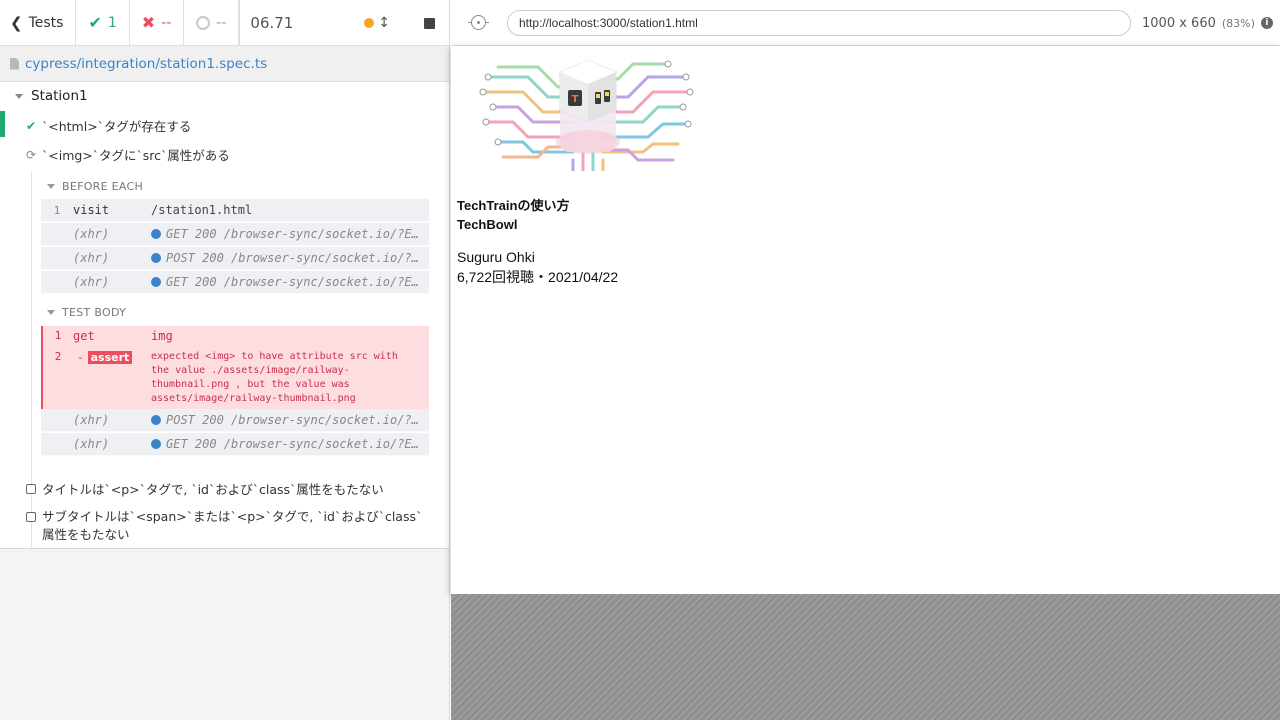 The image size is (1280, 720). Describe the element at coordinates (51, 186) in the screenshot. I see `caret-down-icon` at that location.